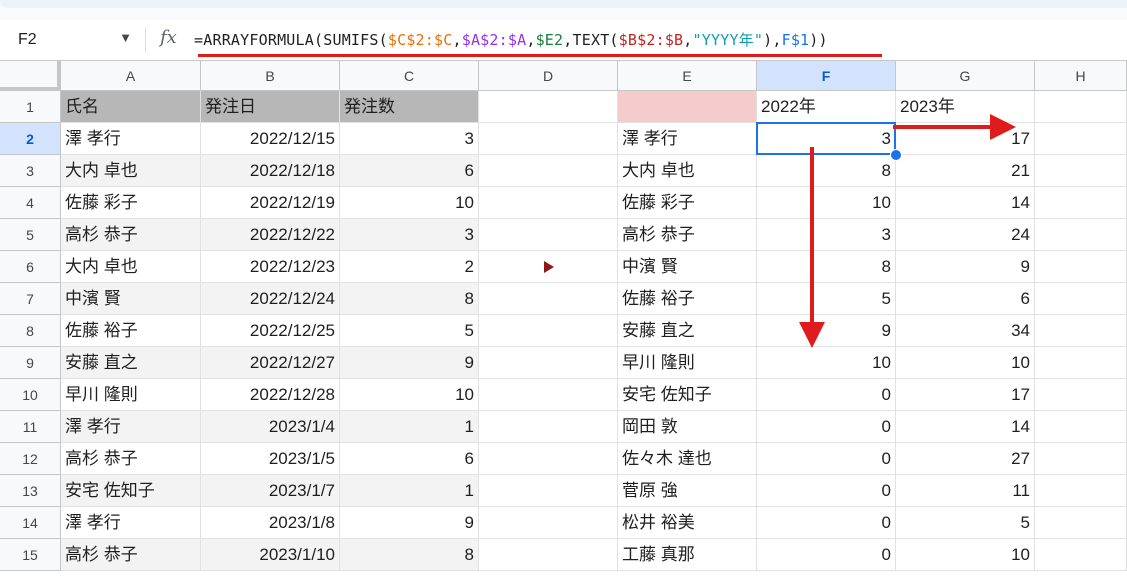  What do you see at coordinates (965, 427) in the screenshot?
I see `cell-g11: 14` at bounding box center [965, 427].